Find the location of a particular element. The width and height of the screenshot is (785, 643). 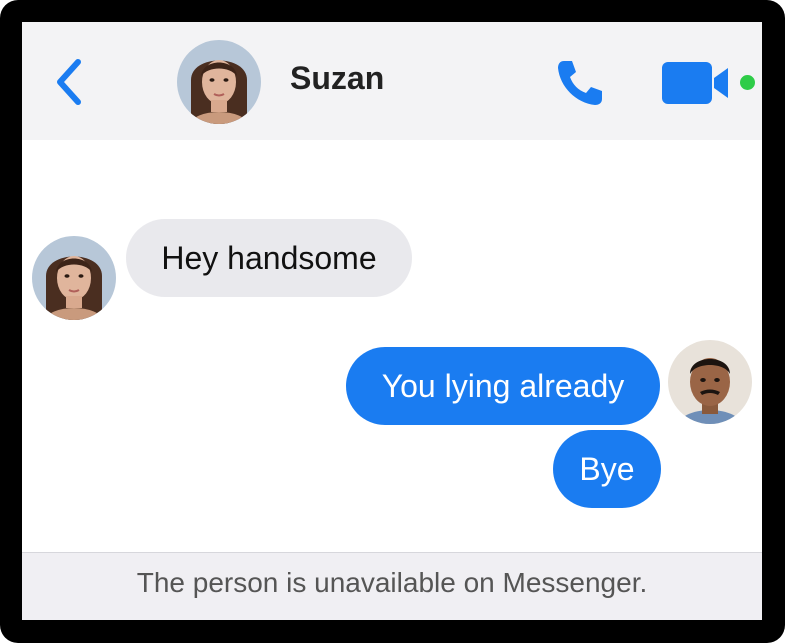

video-call-button is located at coordinates (701, 83).